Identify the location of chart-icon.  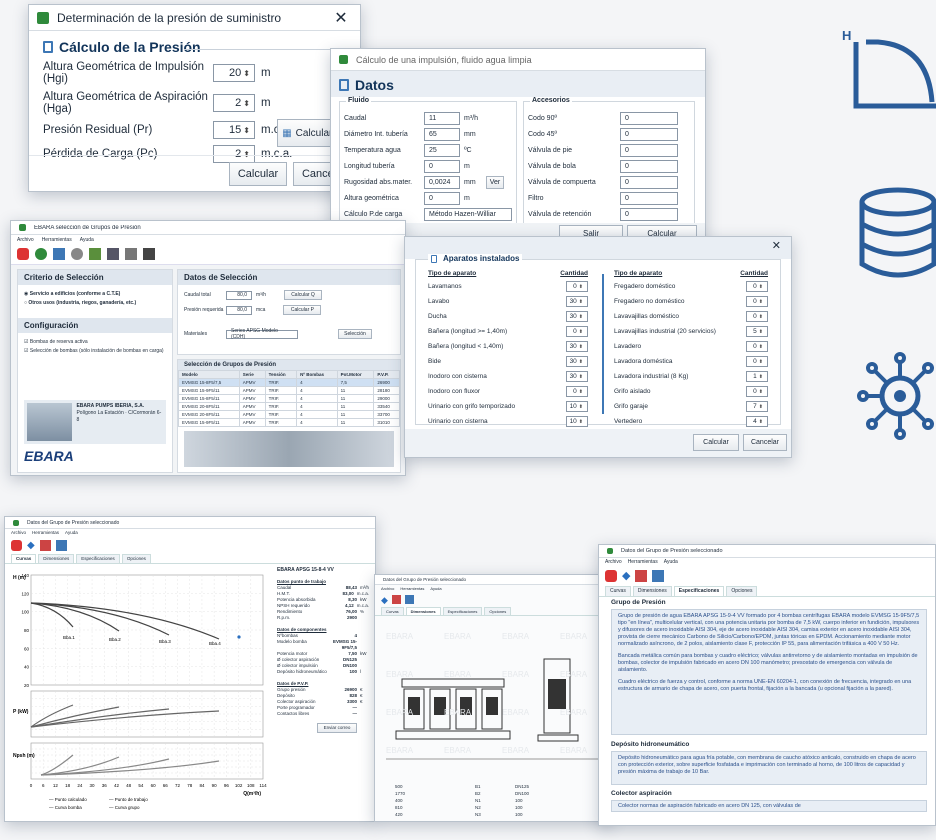
(95, 254).